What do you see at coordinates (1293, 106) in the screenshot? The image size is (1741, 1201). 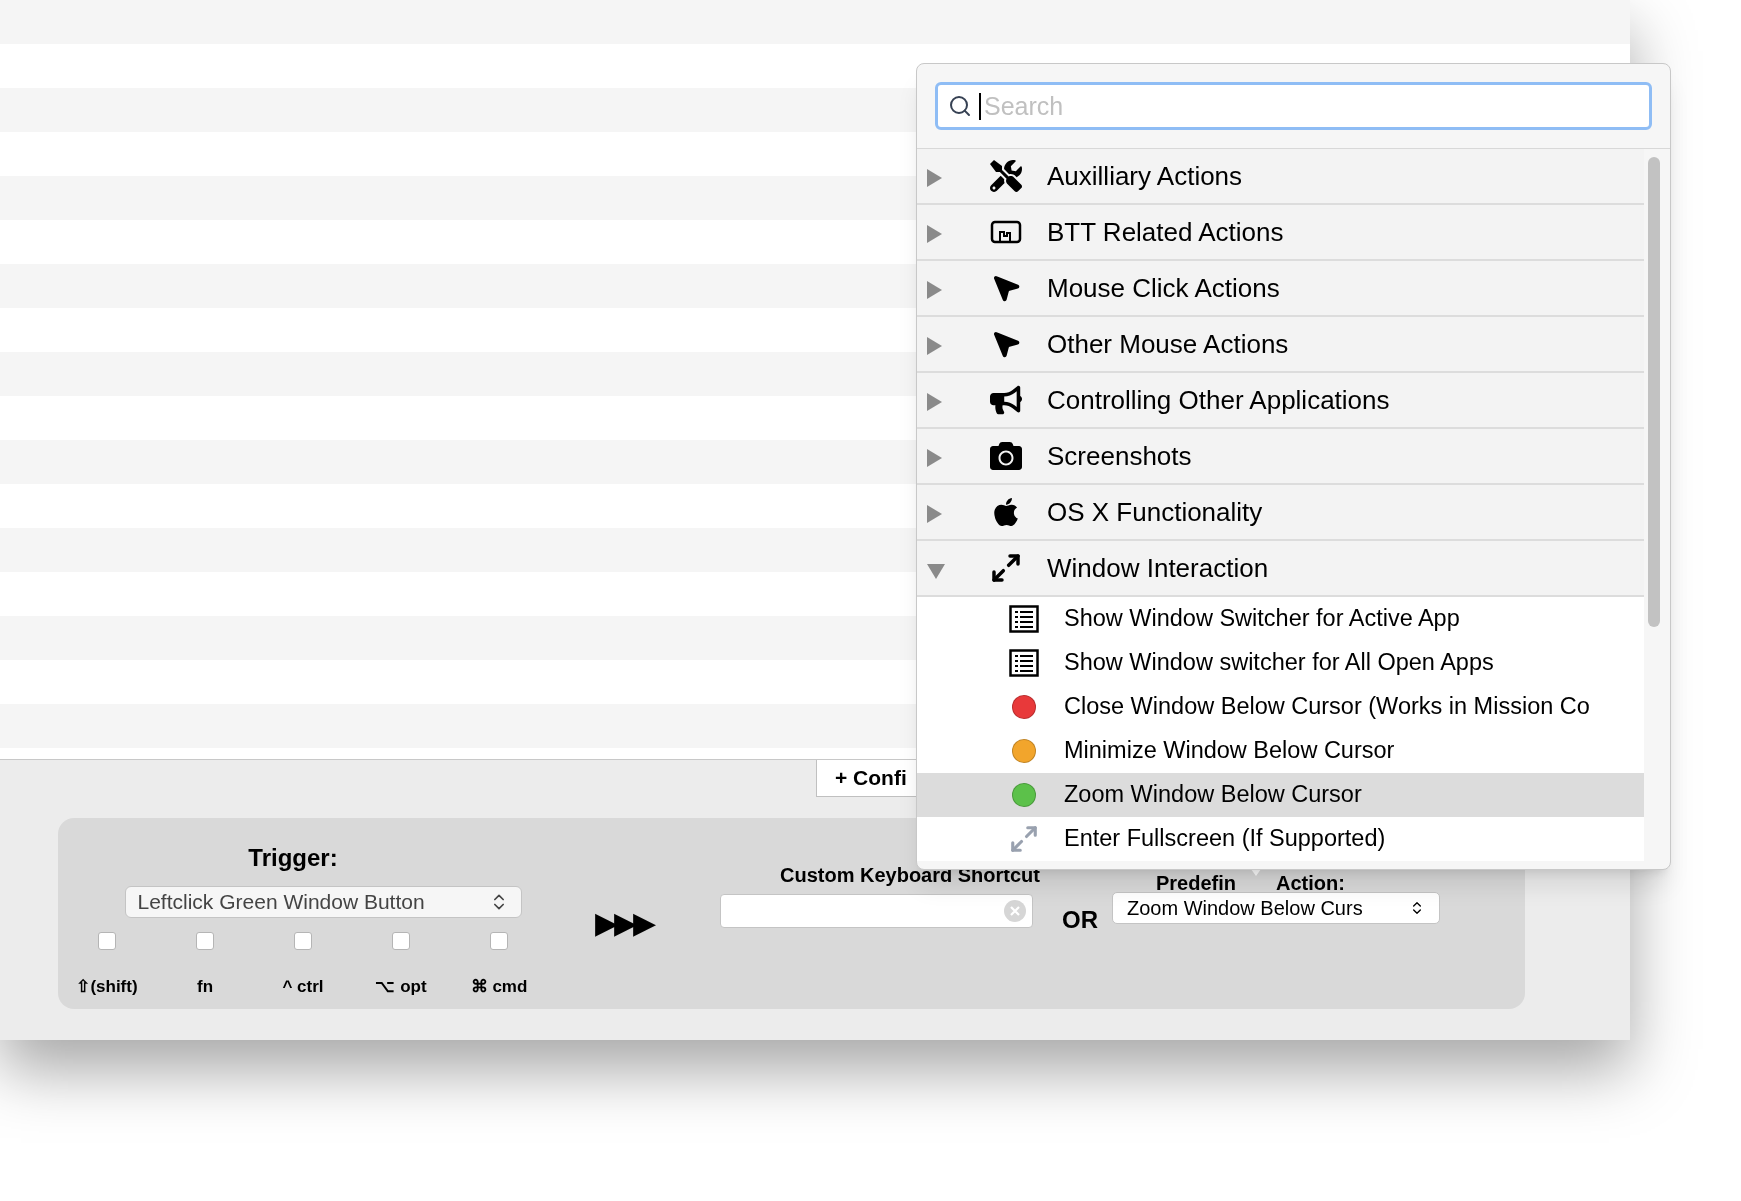 I see `search-field: Search` at bounding box center [1293, 106].